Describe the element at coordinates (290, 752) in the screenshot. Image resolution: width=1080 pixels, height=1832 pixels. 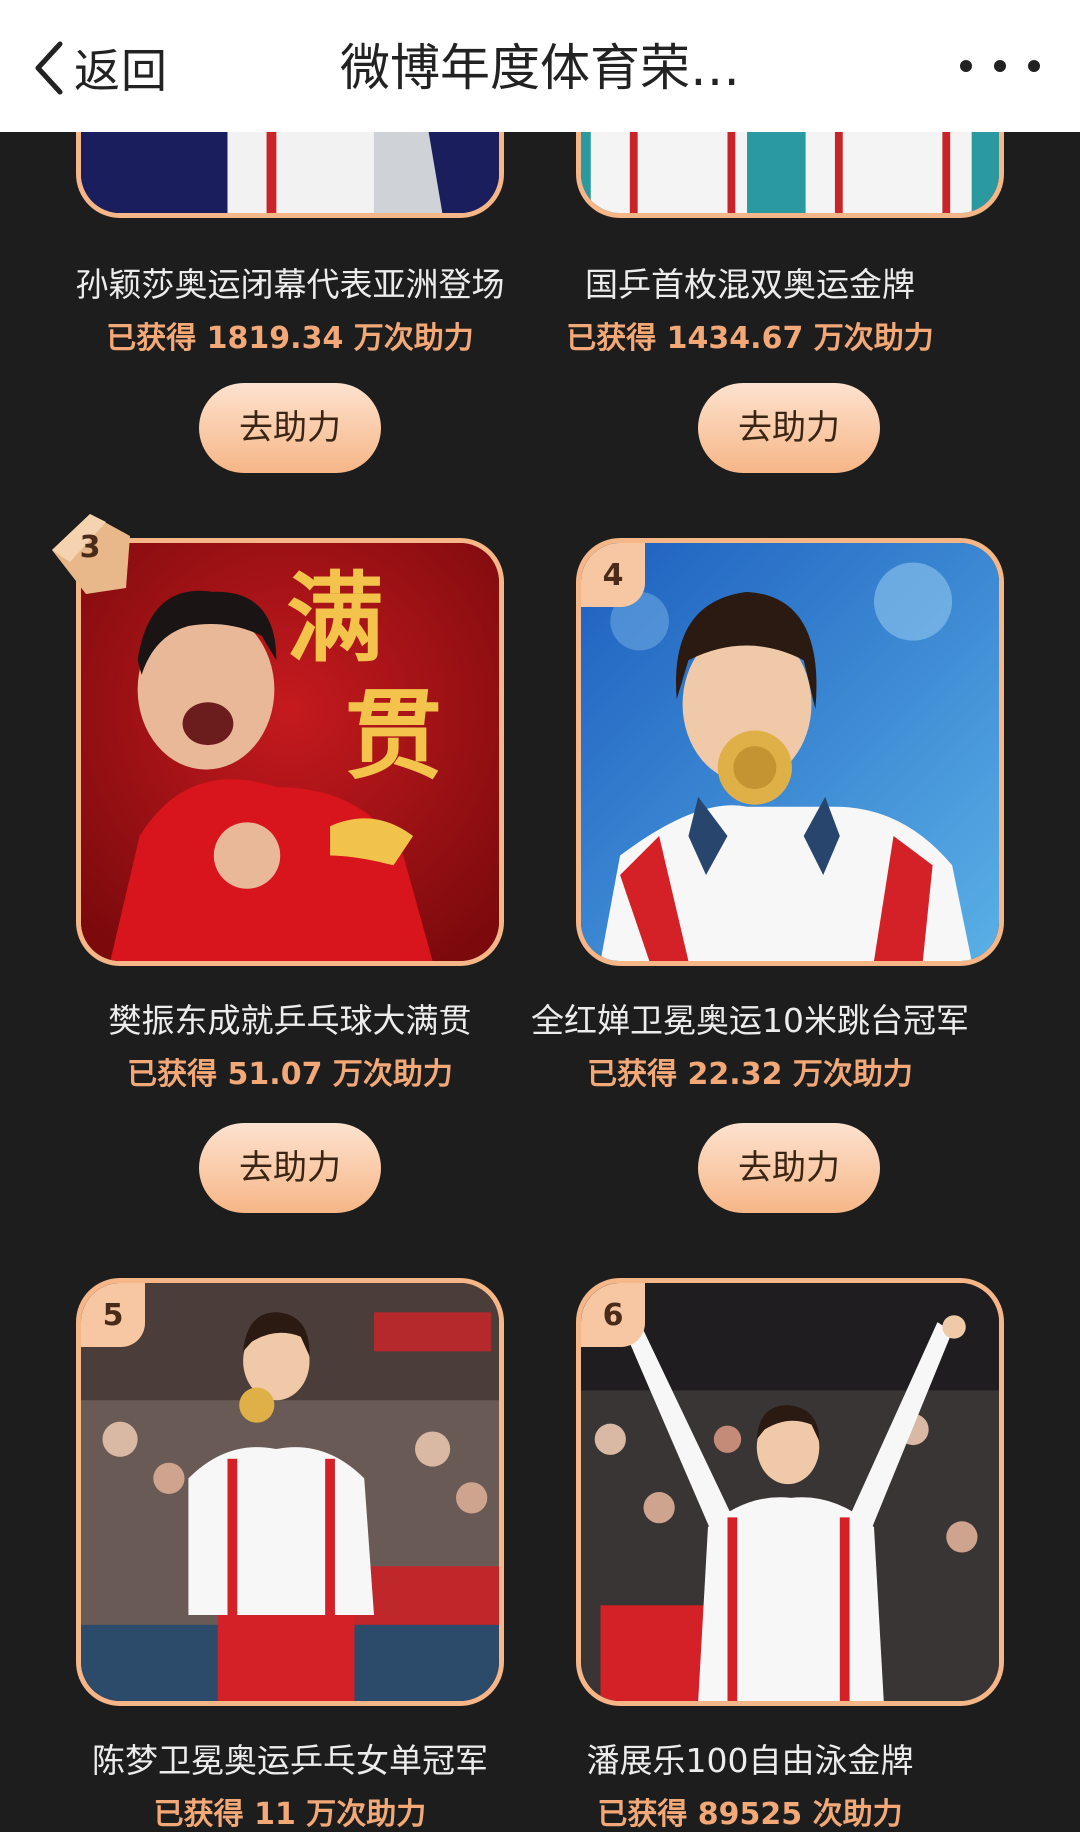
I see `award-photo-3: 满 贯` at that location.